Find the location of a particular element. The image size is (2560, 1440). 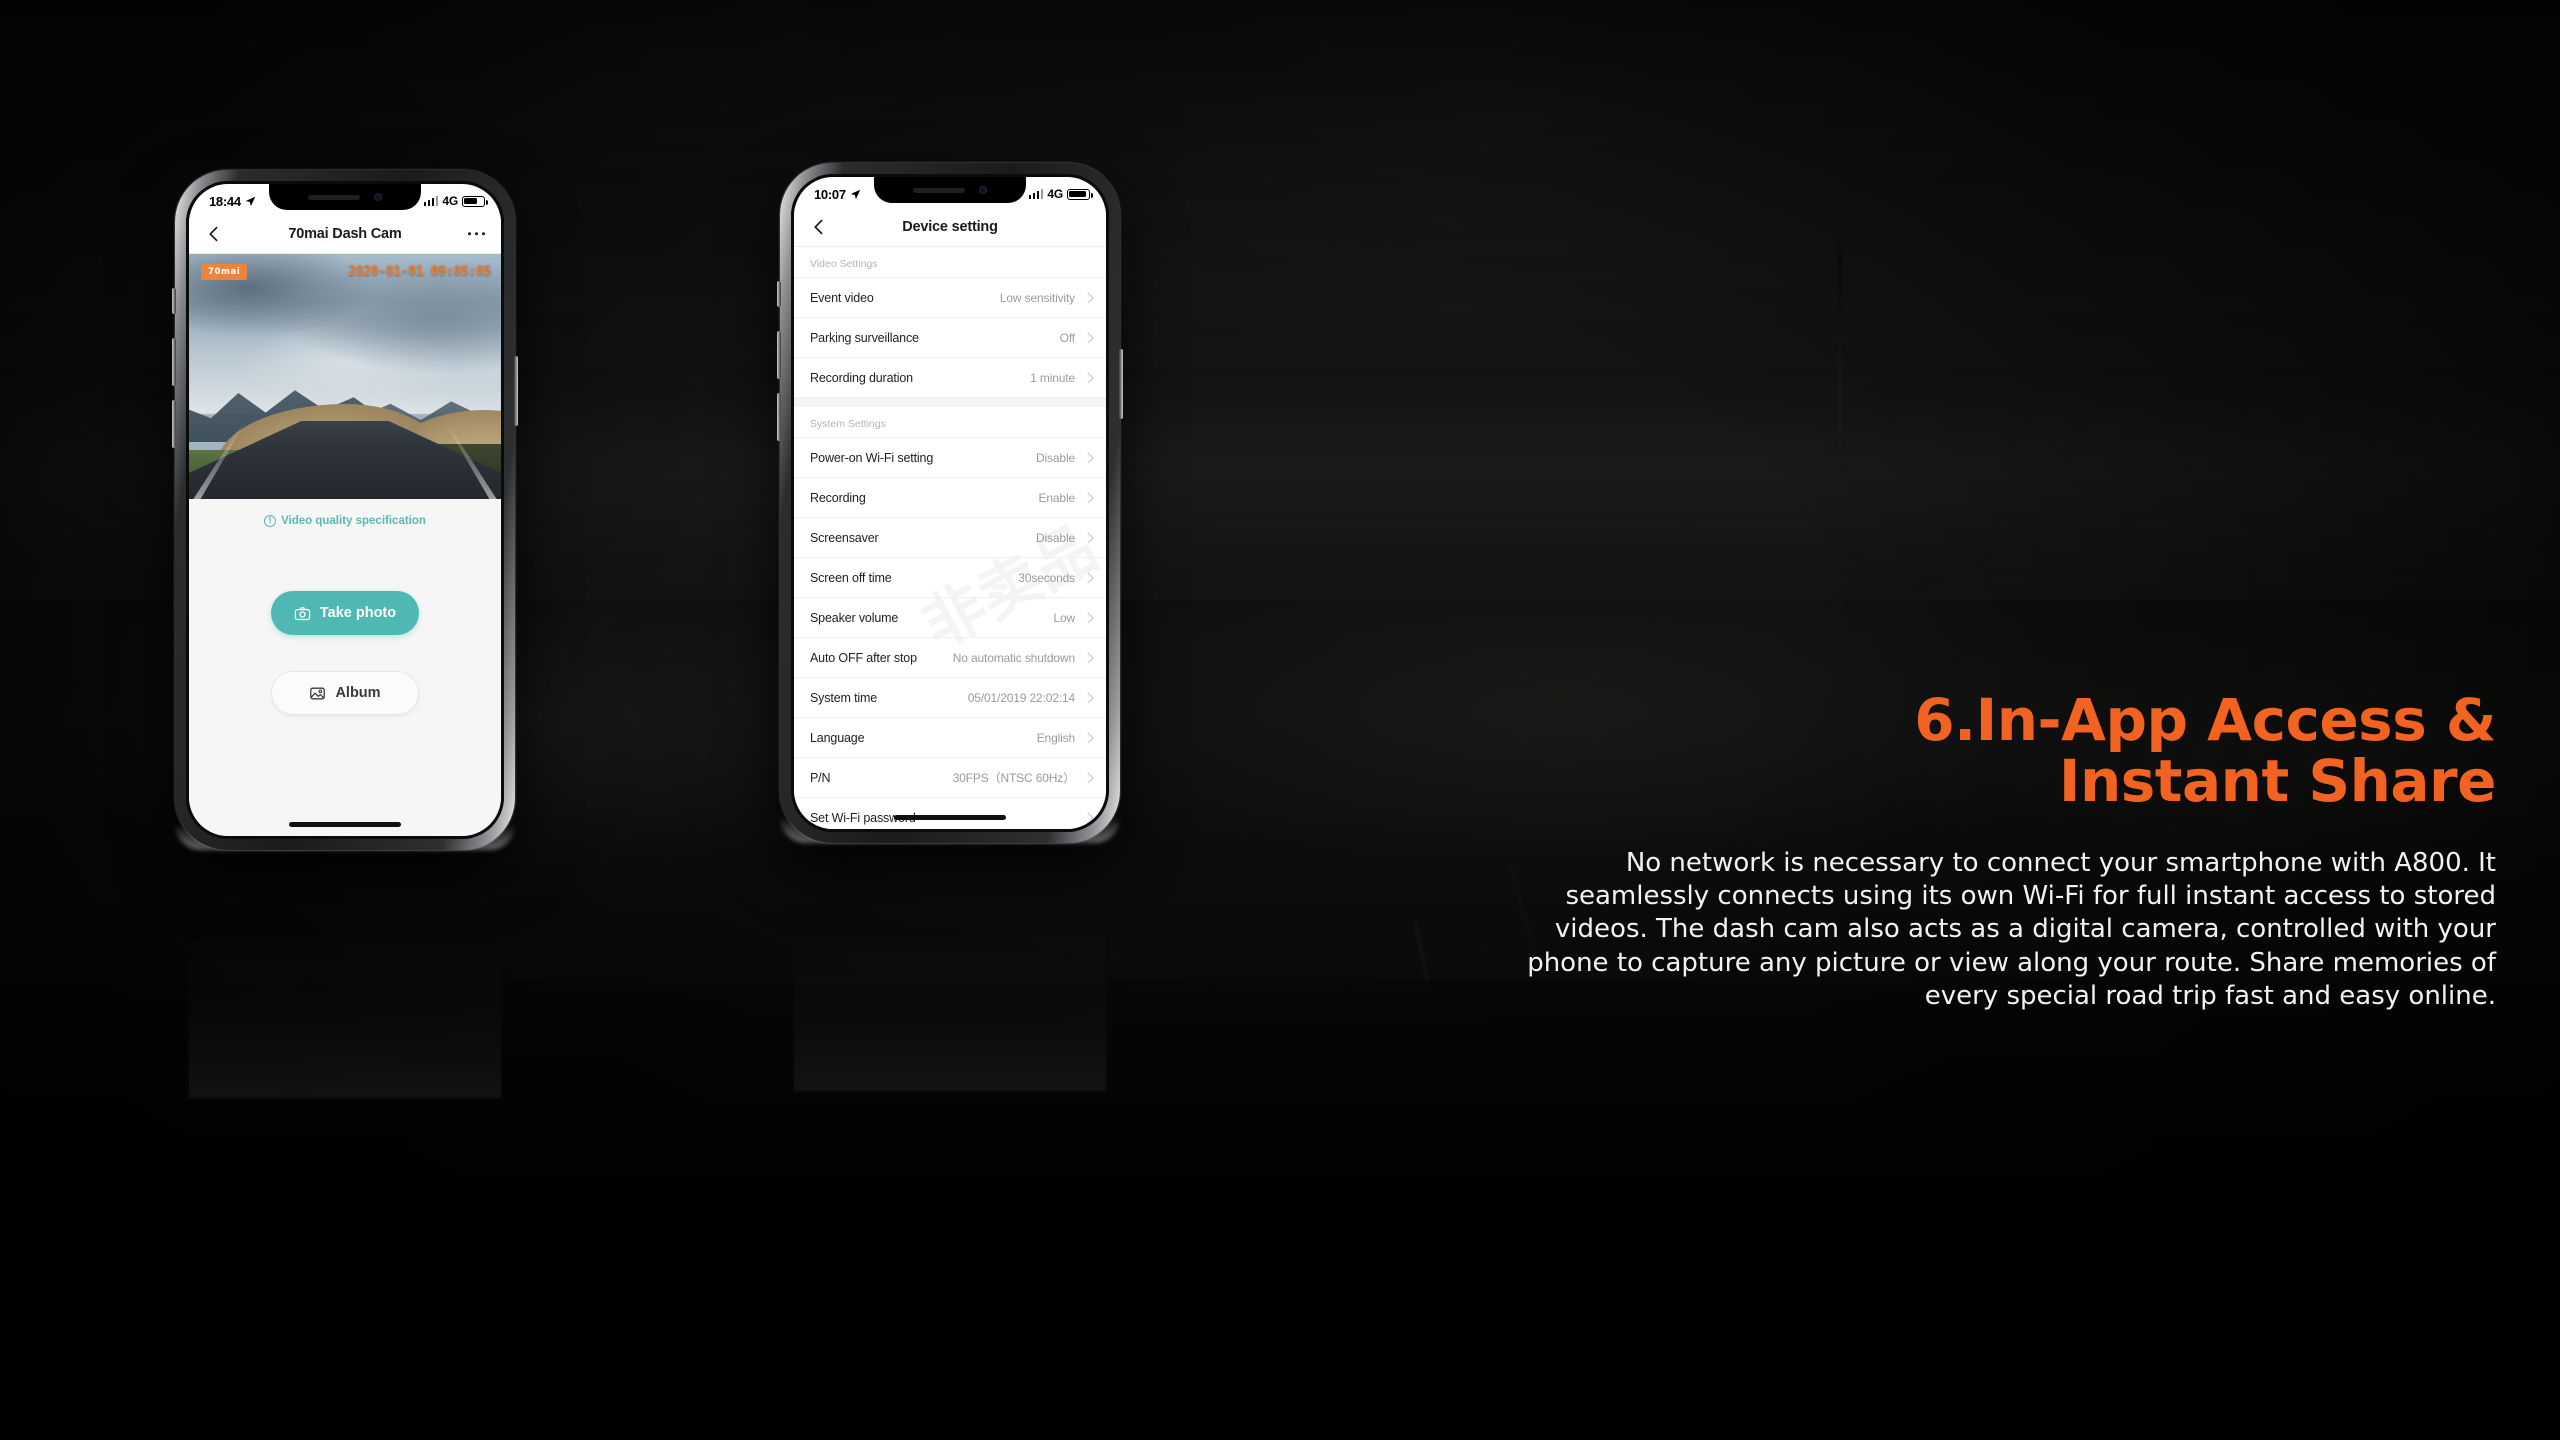

camera-icon is located at coordinates (302, 613).